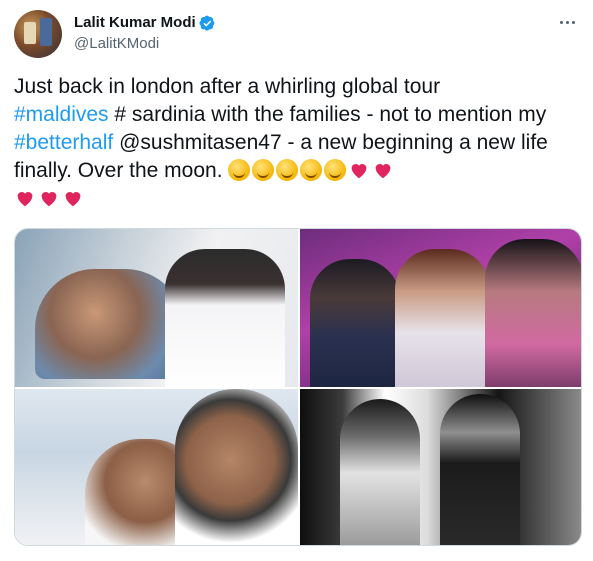 This screenshot has height=561, width=593. What do you see at coordinates (359, 170) in the screenshot?
I see `two-hearts-icon` at bounding box center [359, 170].